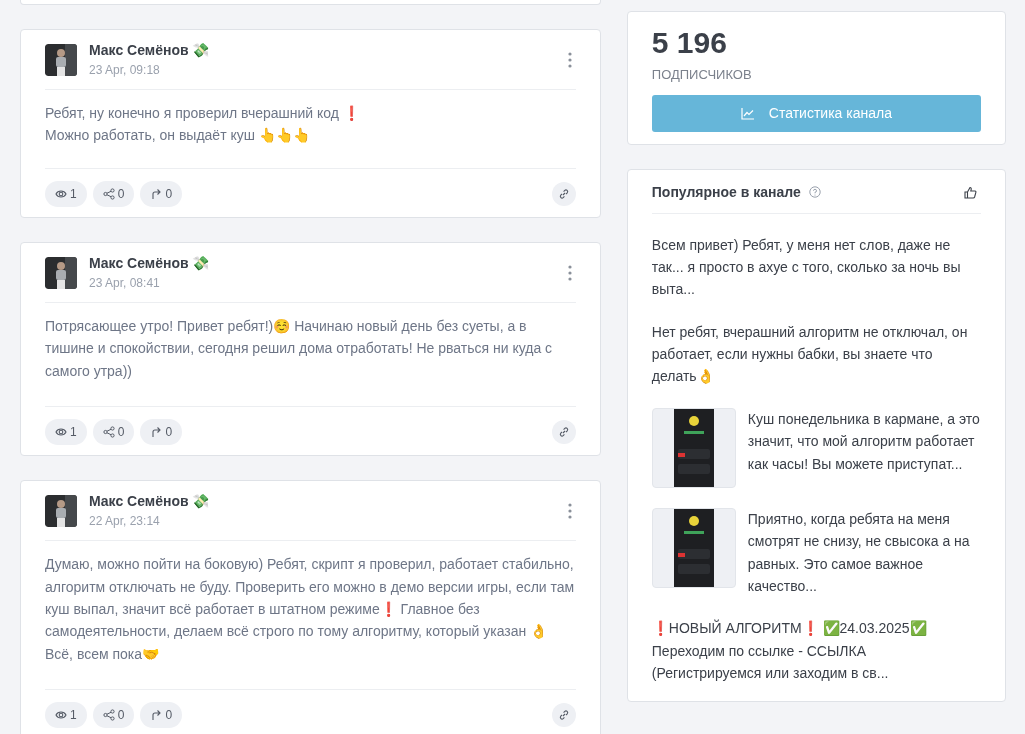 The height and width of the screenshot is (734, 1025). What do you see at coordinates (125, 70) in the screenshot?
I see `post-time: 23 Apr, 09:18` at bounding box center [125, 70].